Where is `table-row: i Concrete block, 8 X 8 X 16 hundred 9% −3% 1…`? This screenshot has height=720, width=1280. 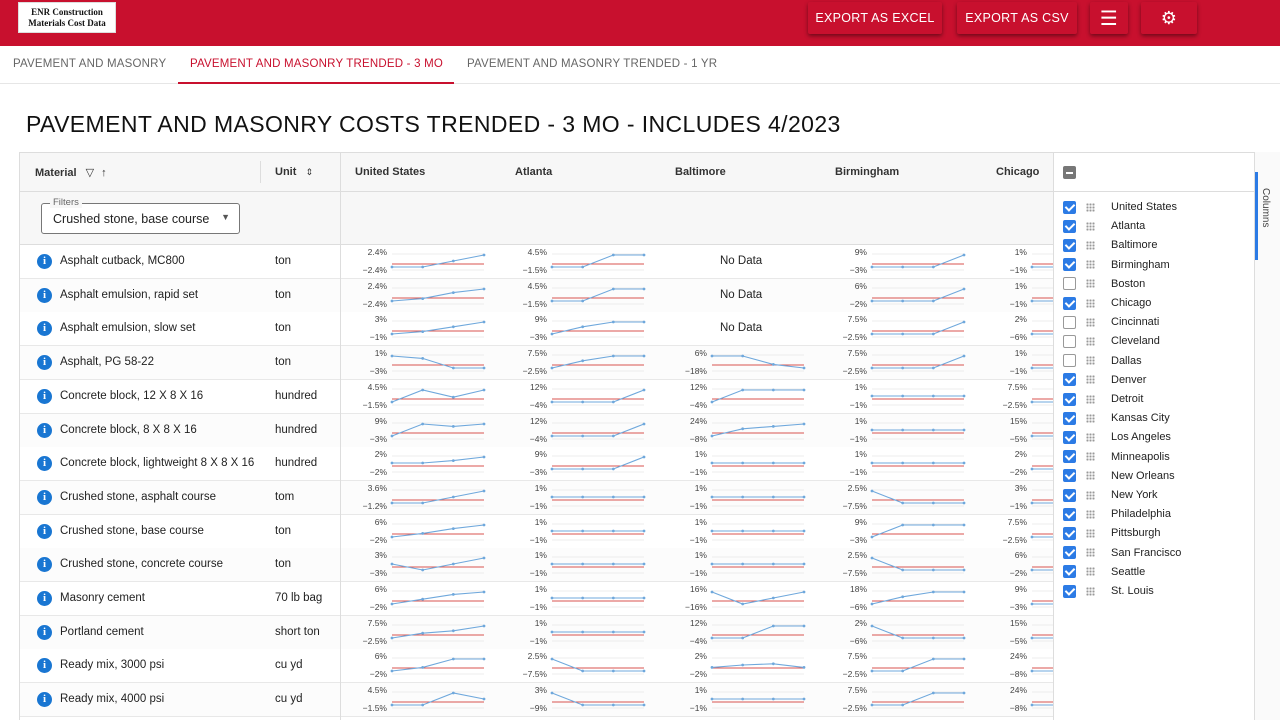 table-row: i Concrete block, 8 X 8 X 16 hundred 9% −3% 1… is located at coordinates (536, 430).